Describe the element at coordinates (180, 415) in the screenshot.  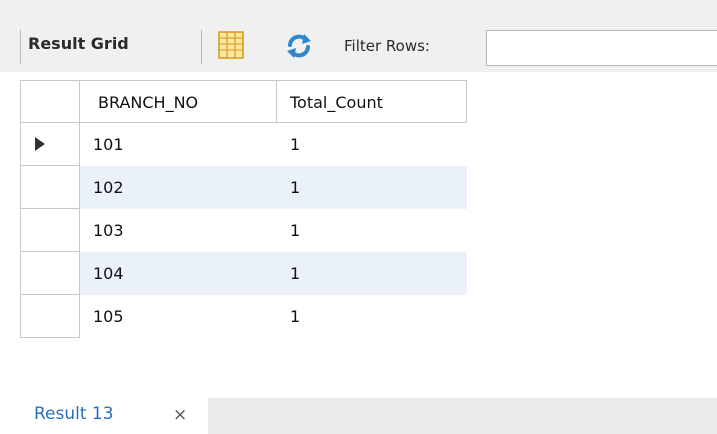
I see `close-icon: ×` at that location.